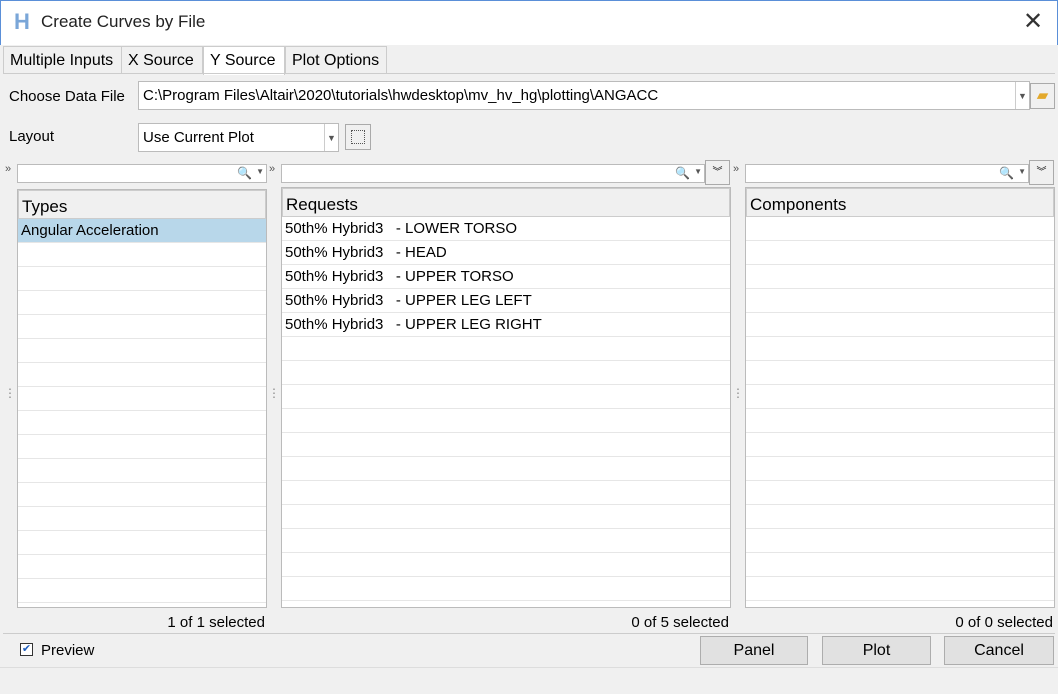 Image resolution: width=1058 pixels, height=694 pixels. Describe the element at coordinates (529, 73) in the screenshot. I see `tab-divider` at that location.